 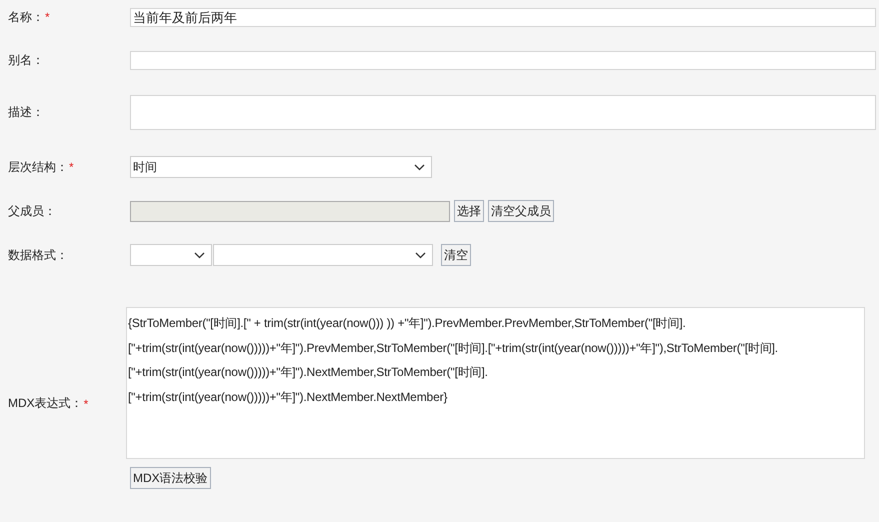 I want to click on text-area, so click(x=503, y=112).